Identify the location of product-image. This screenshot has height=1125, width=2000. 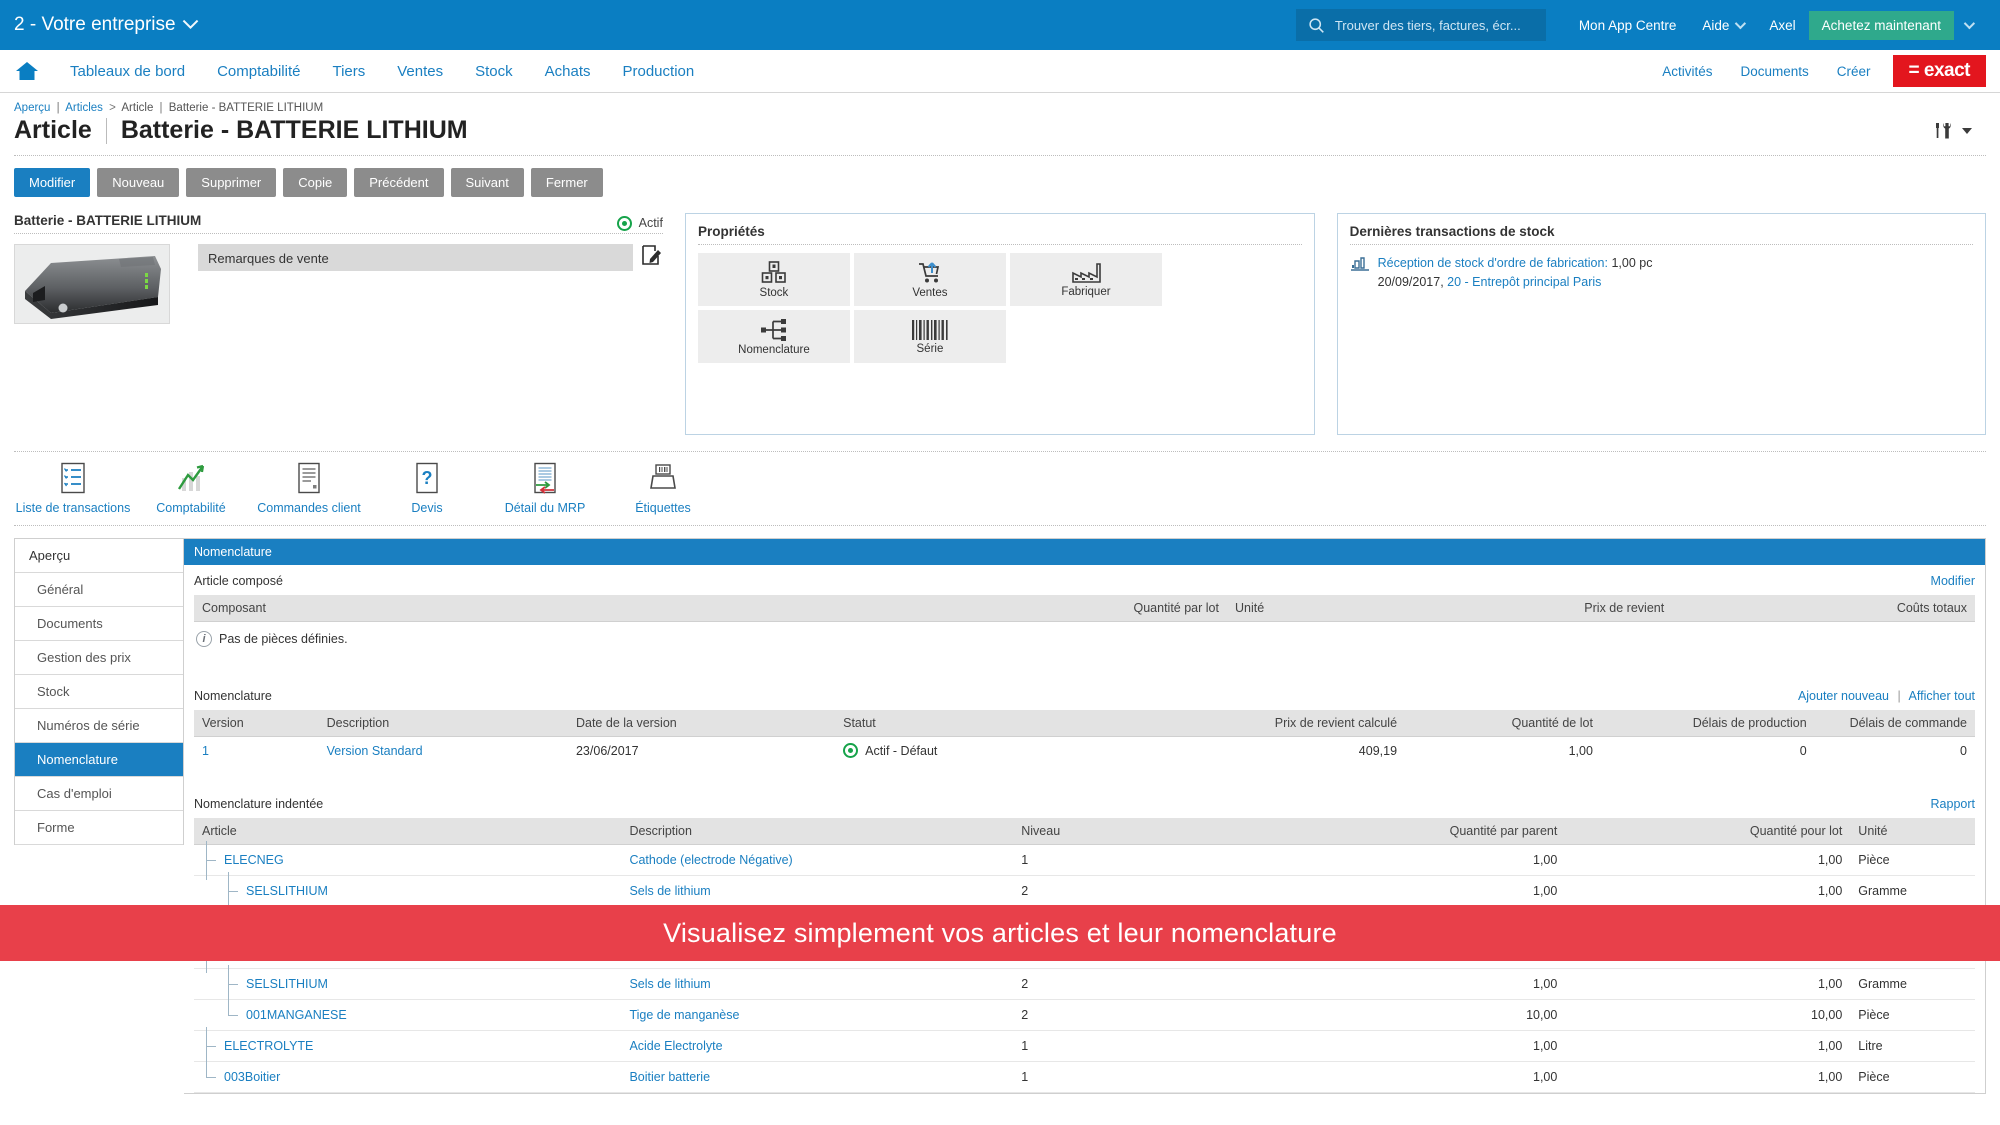
(92, 284).